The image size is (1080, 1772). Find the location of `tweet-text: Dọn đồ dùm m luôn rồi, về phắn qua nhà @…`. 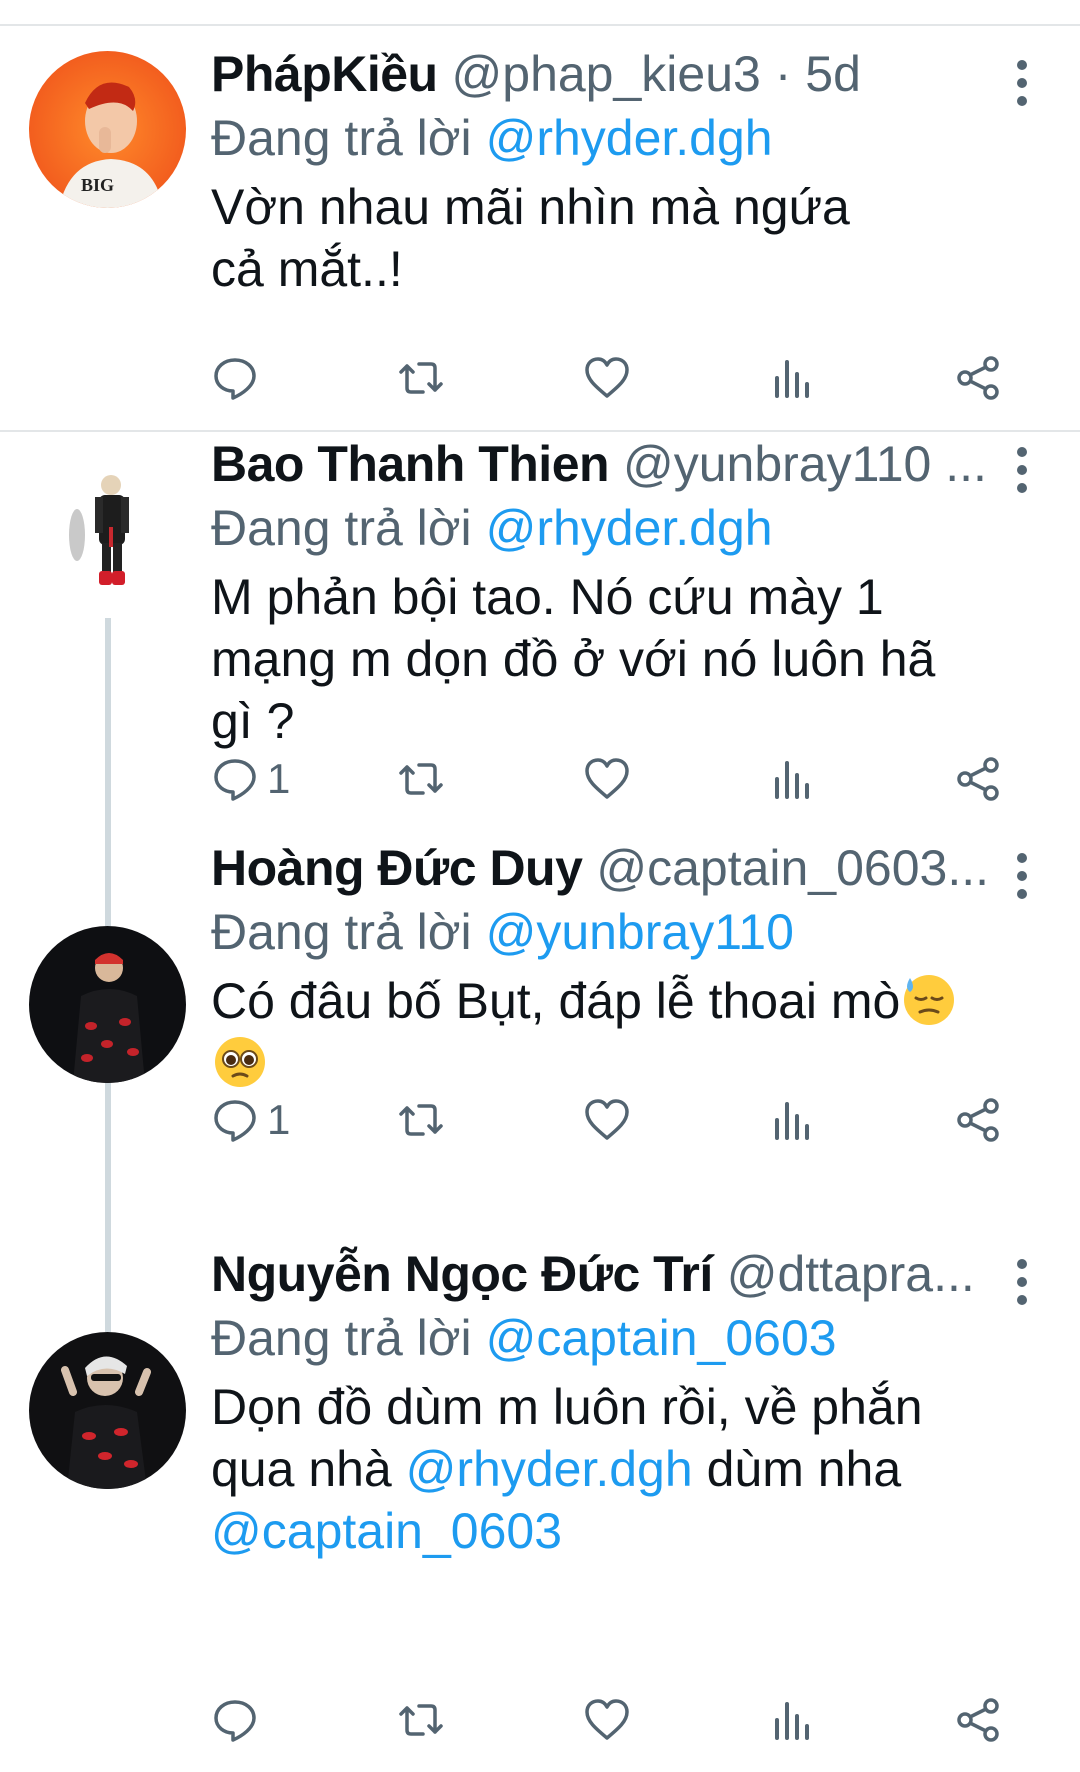

tweet-text: Dọn đồ dùm m luôn rồi, về phắn qua nhà @… is located at coordinates (591, 1469).